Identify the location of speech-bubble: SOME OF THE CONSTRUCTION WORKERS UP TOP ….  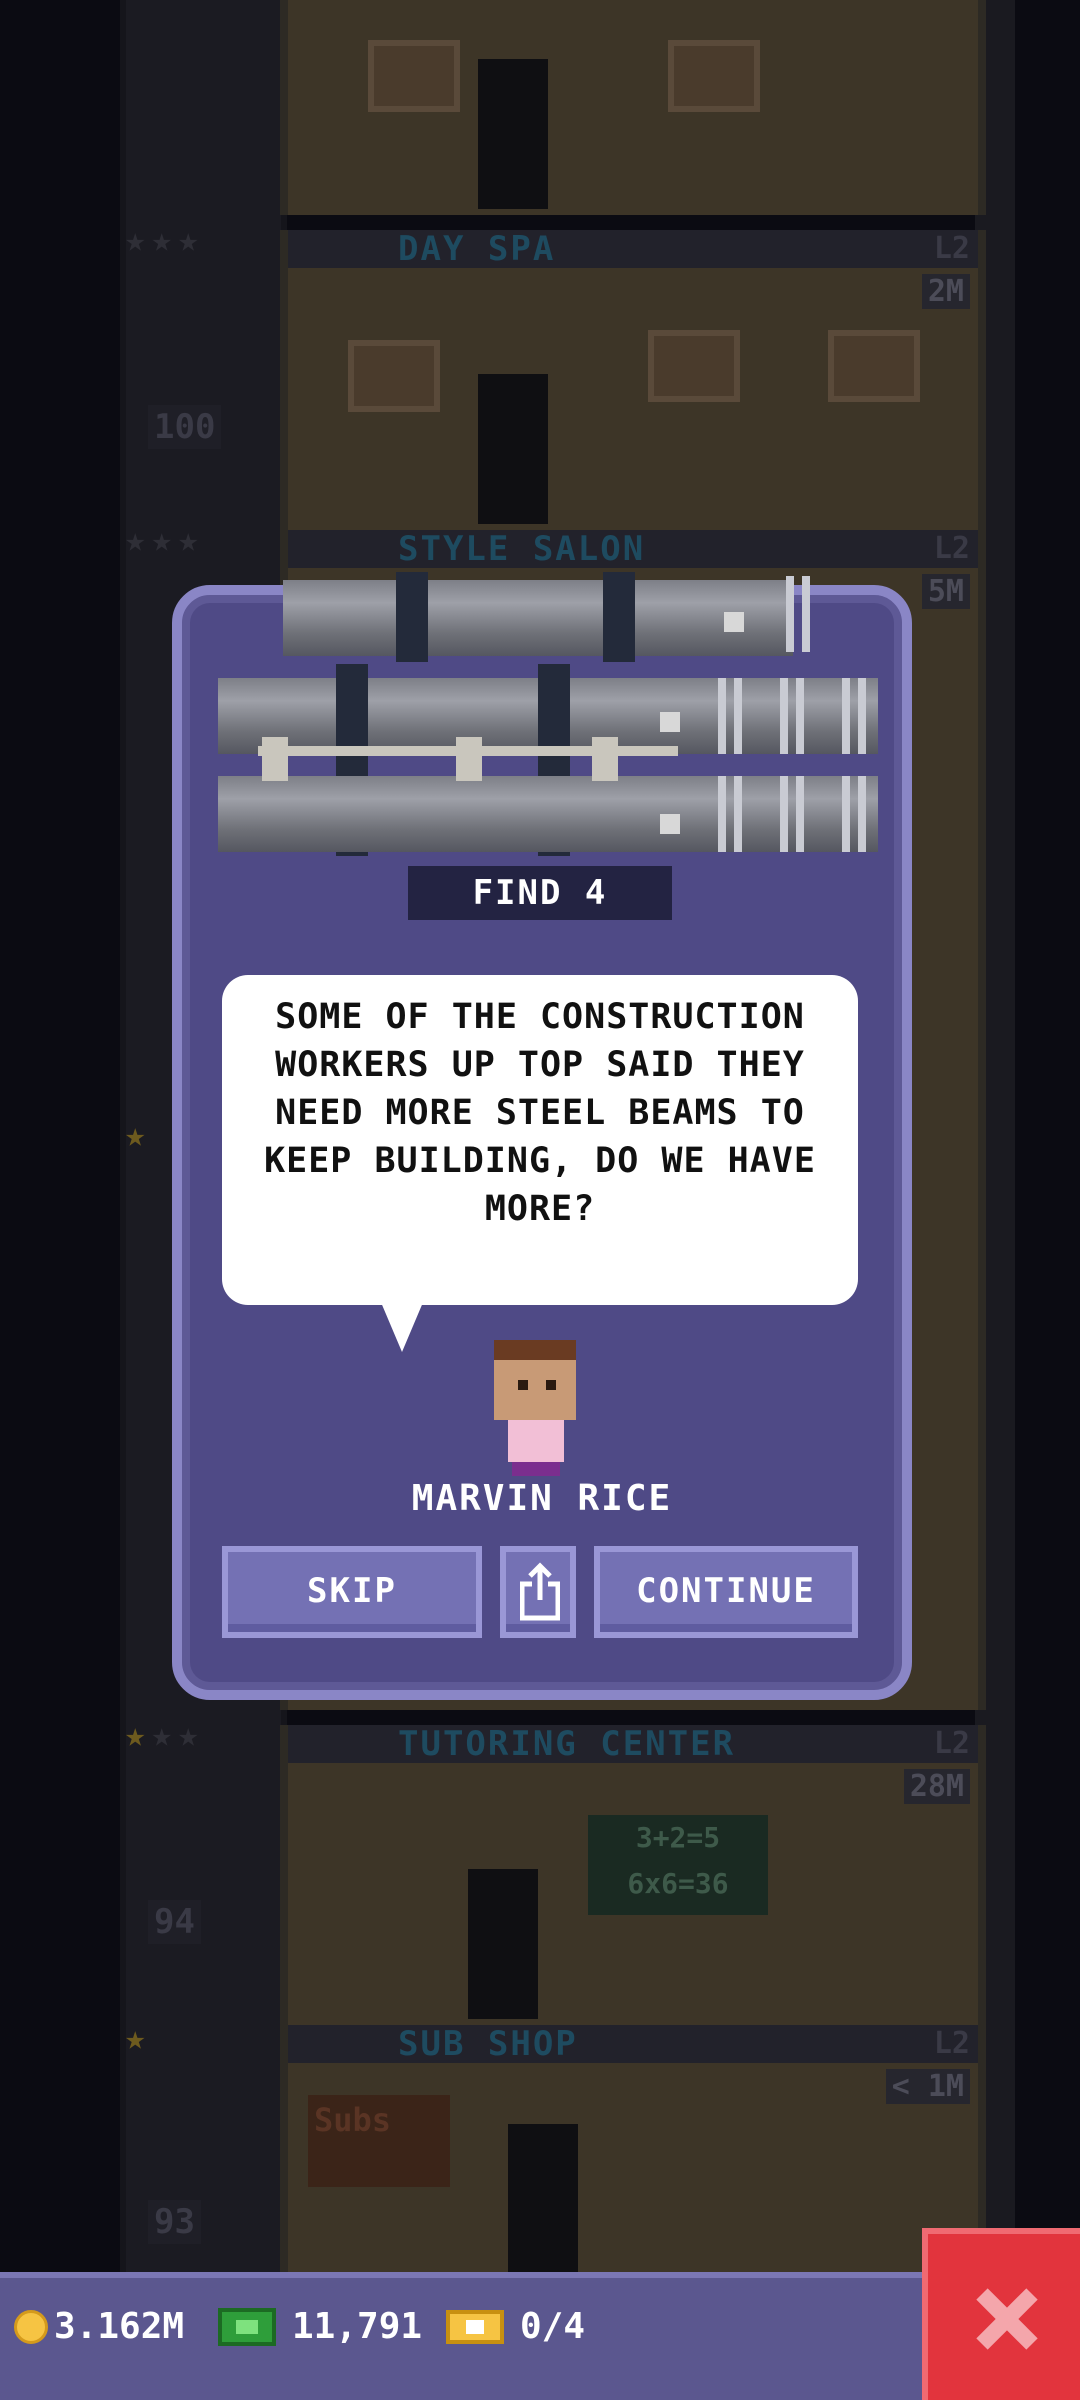
(540, 1140).